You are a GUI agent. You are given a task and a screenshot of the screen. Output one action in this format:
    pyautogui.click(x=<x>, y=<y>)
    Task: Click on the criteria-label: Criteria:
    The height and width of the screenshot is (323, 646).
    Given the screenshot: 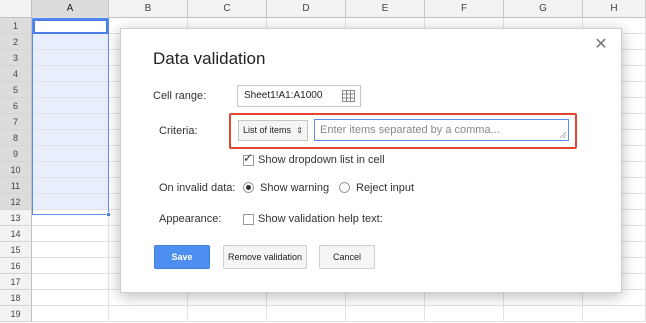 What is the action you would take?
    pyautogui.click(x=178, y=131)
    